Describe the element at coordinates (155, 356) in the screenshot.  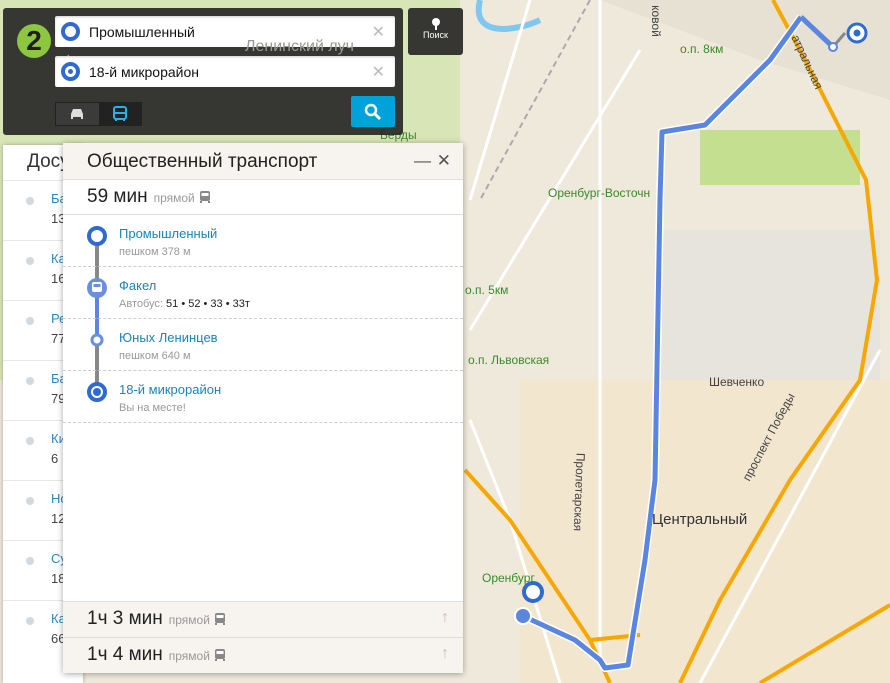
I see `step-sub: пешком 640 м` at that location.